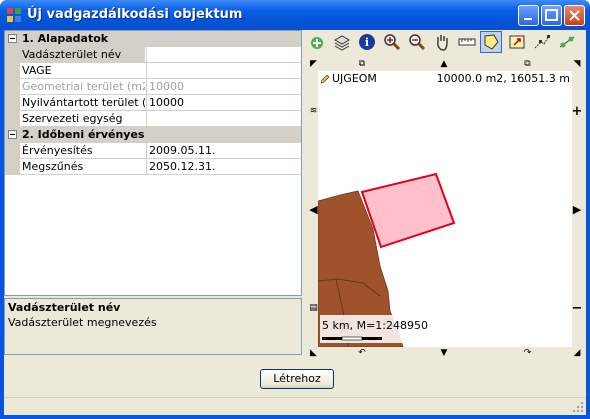  What do you see at coordinates (37, 70) in the screenshot?
I see `property-label: VAGE` at bounding box center [37, 70].